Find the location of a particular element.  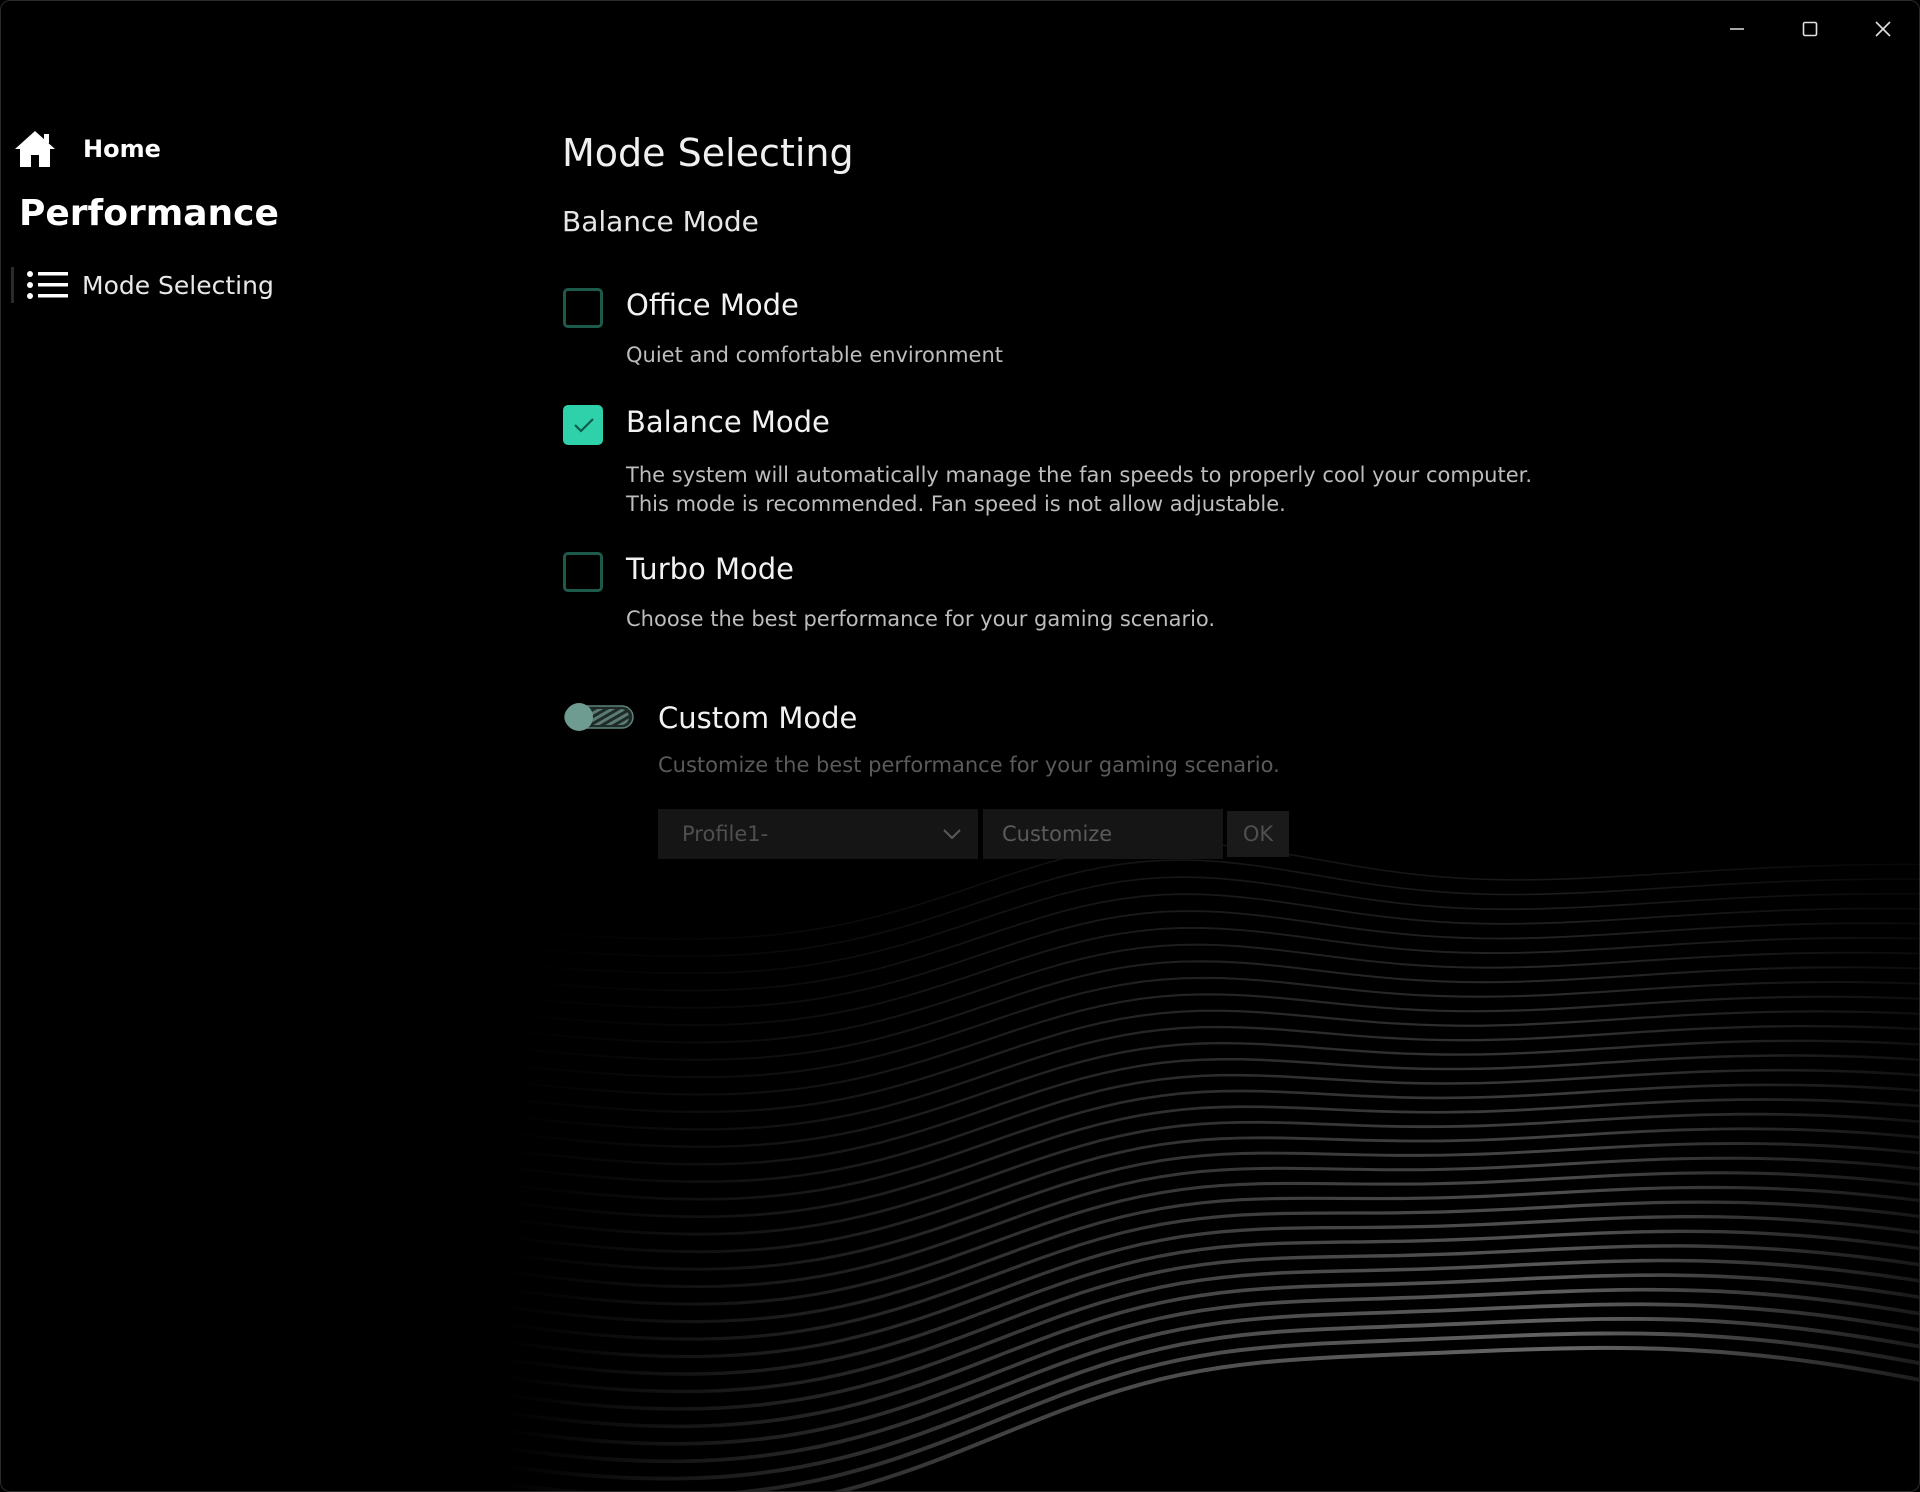

balance-mode-checkbox is located at coordinates (583, 425).